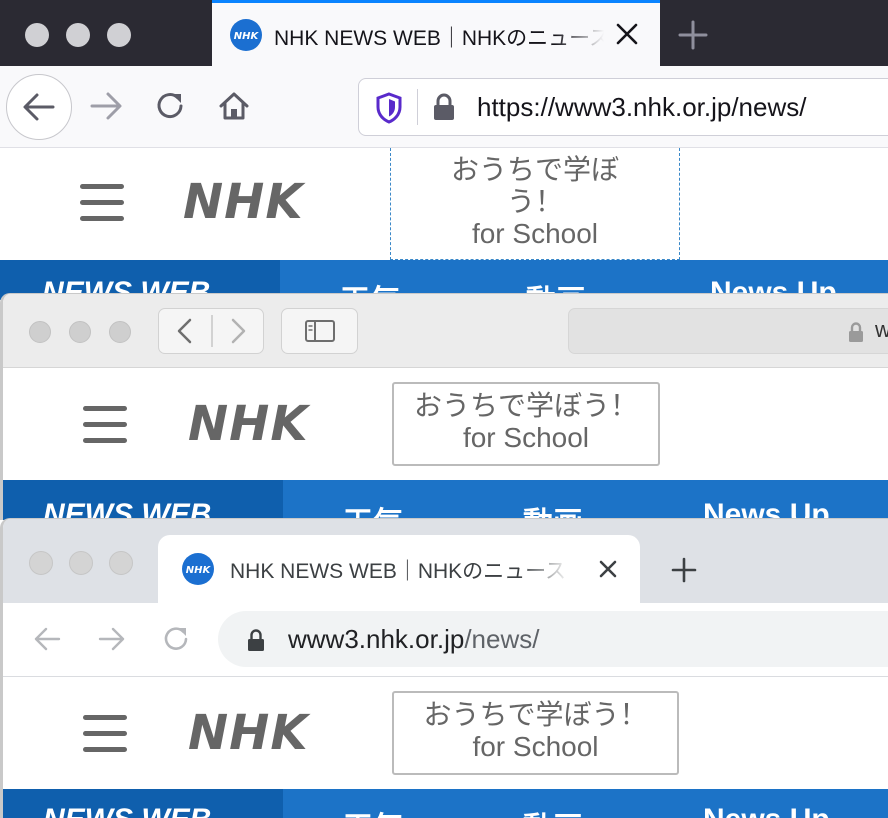 This screenshot has height=818, width=888. I want to click on chrome-active-tab: NHK NHK NEWS WEB｜NHKのニュース, so click(399, 570).